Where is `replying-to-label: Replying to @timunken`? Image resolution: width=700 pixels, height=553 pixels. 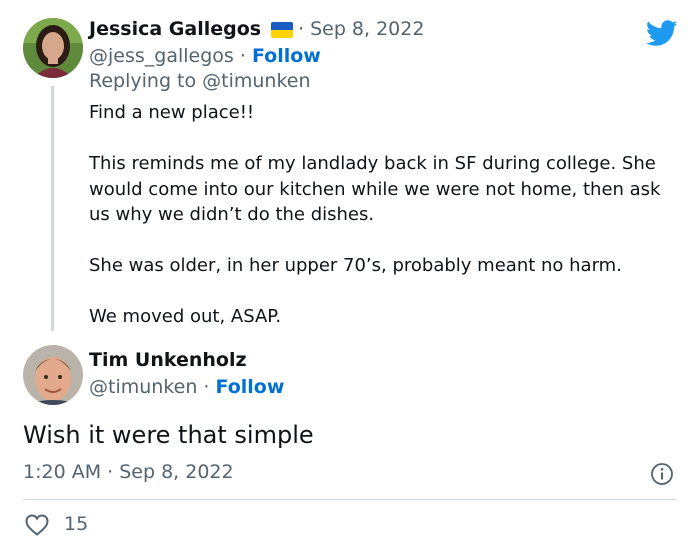
replying-to-label: Replying to @timunken is located at coordinates (200, 81).